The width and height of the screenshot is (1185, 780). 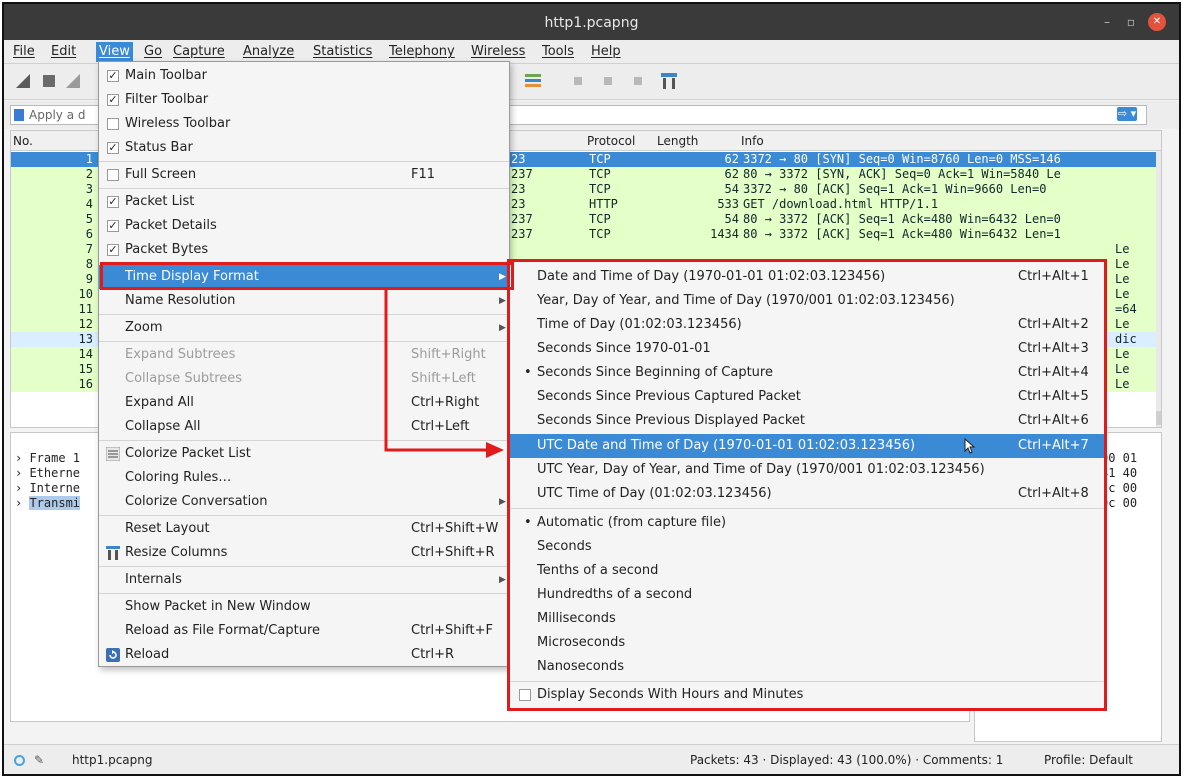 What do you see at coordinates (199, 52) in the screenshot?
I see `menu-capture: Capture` at bounding box center [199, 52].